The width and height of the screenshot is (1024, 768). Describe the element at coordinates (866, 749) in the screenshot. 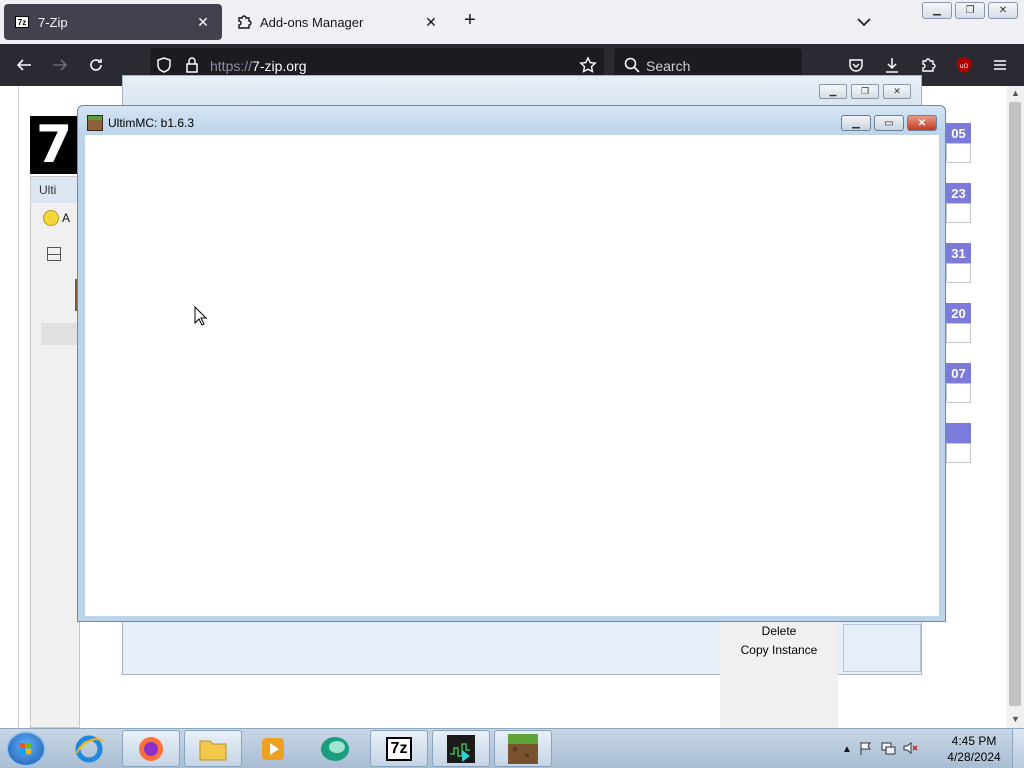

I see `action-center-flag-icon` at that location.